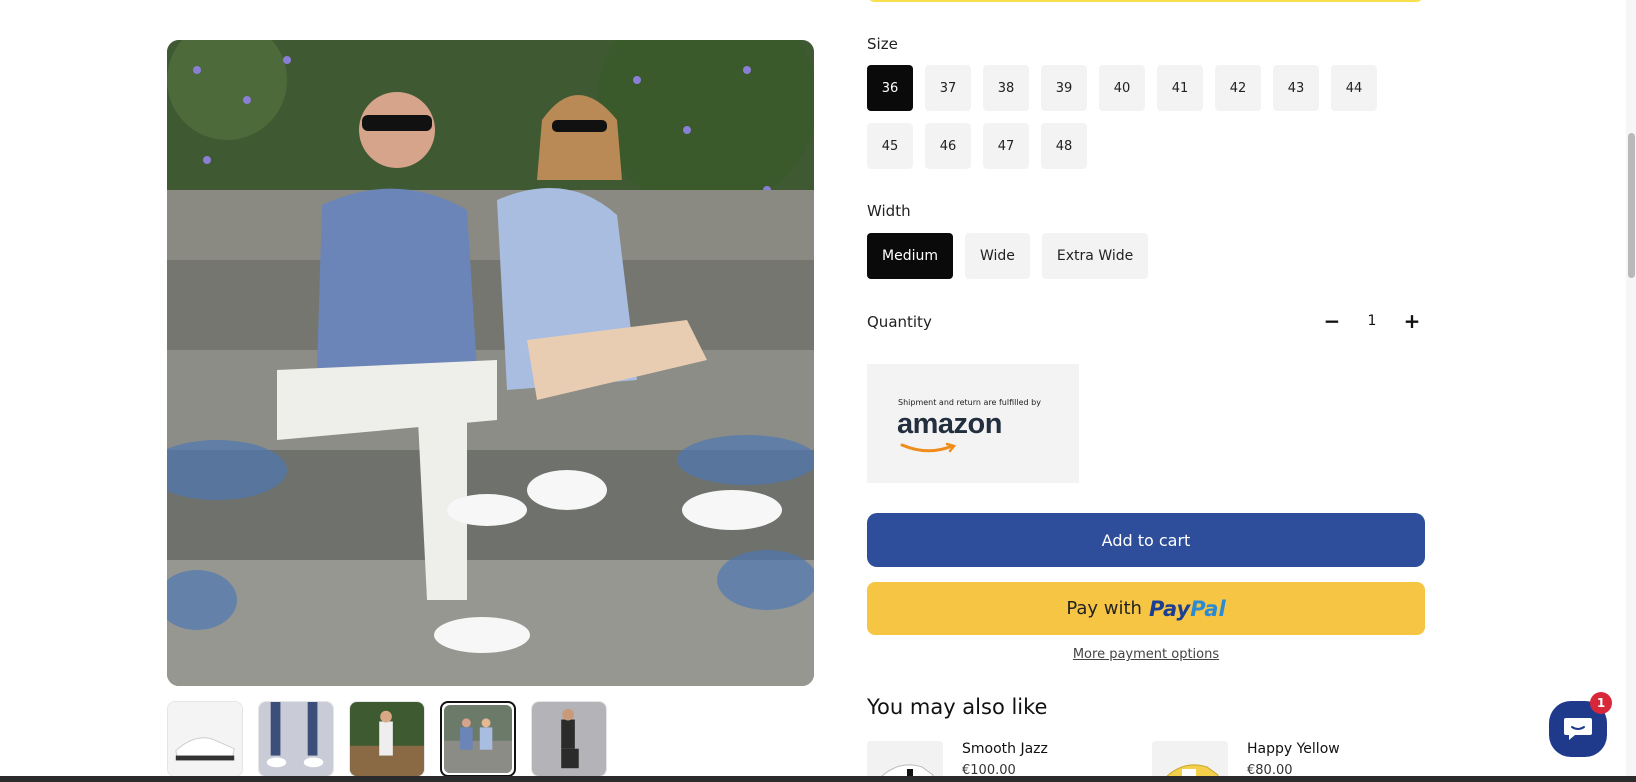  I want to click on size-option-45: 45, so click(890, 146).